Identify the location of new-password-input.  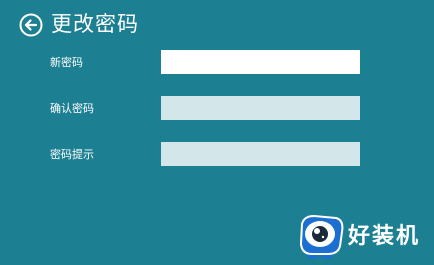
(260, 62).